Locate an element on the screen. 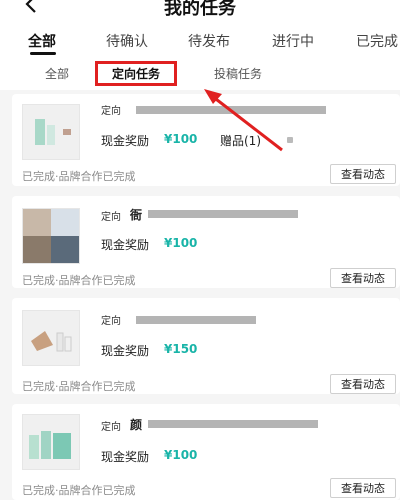  status-tabs: 全部 待确认 待发布 进行中 已完成 is located at coordinates (200, 40).